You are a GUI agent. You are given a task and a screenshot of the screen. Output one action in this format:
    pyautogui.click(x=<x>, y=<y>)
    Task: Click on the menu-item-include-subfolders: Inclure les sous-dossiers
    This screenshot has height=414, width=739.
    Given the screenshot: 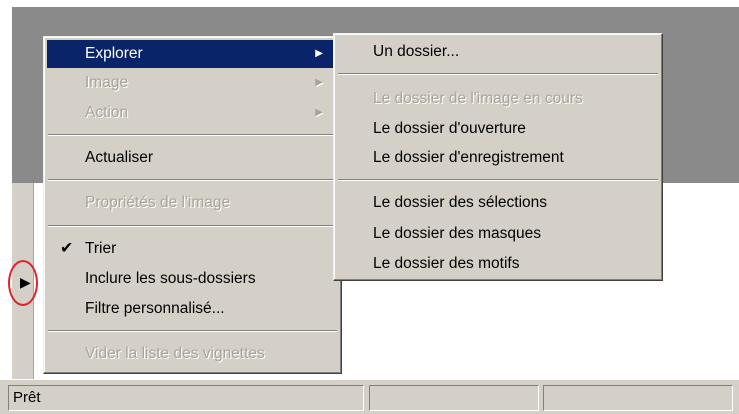 What is the action you would take?
    pyautogui.click(x=192, y=279)
    